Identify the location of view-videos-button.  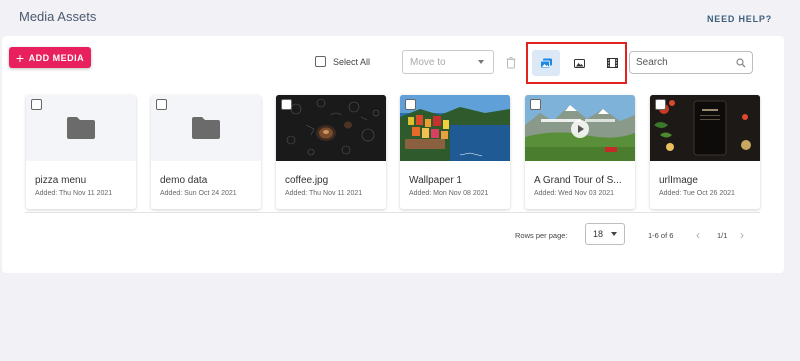
(612, 63).